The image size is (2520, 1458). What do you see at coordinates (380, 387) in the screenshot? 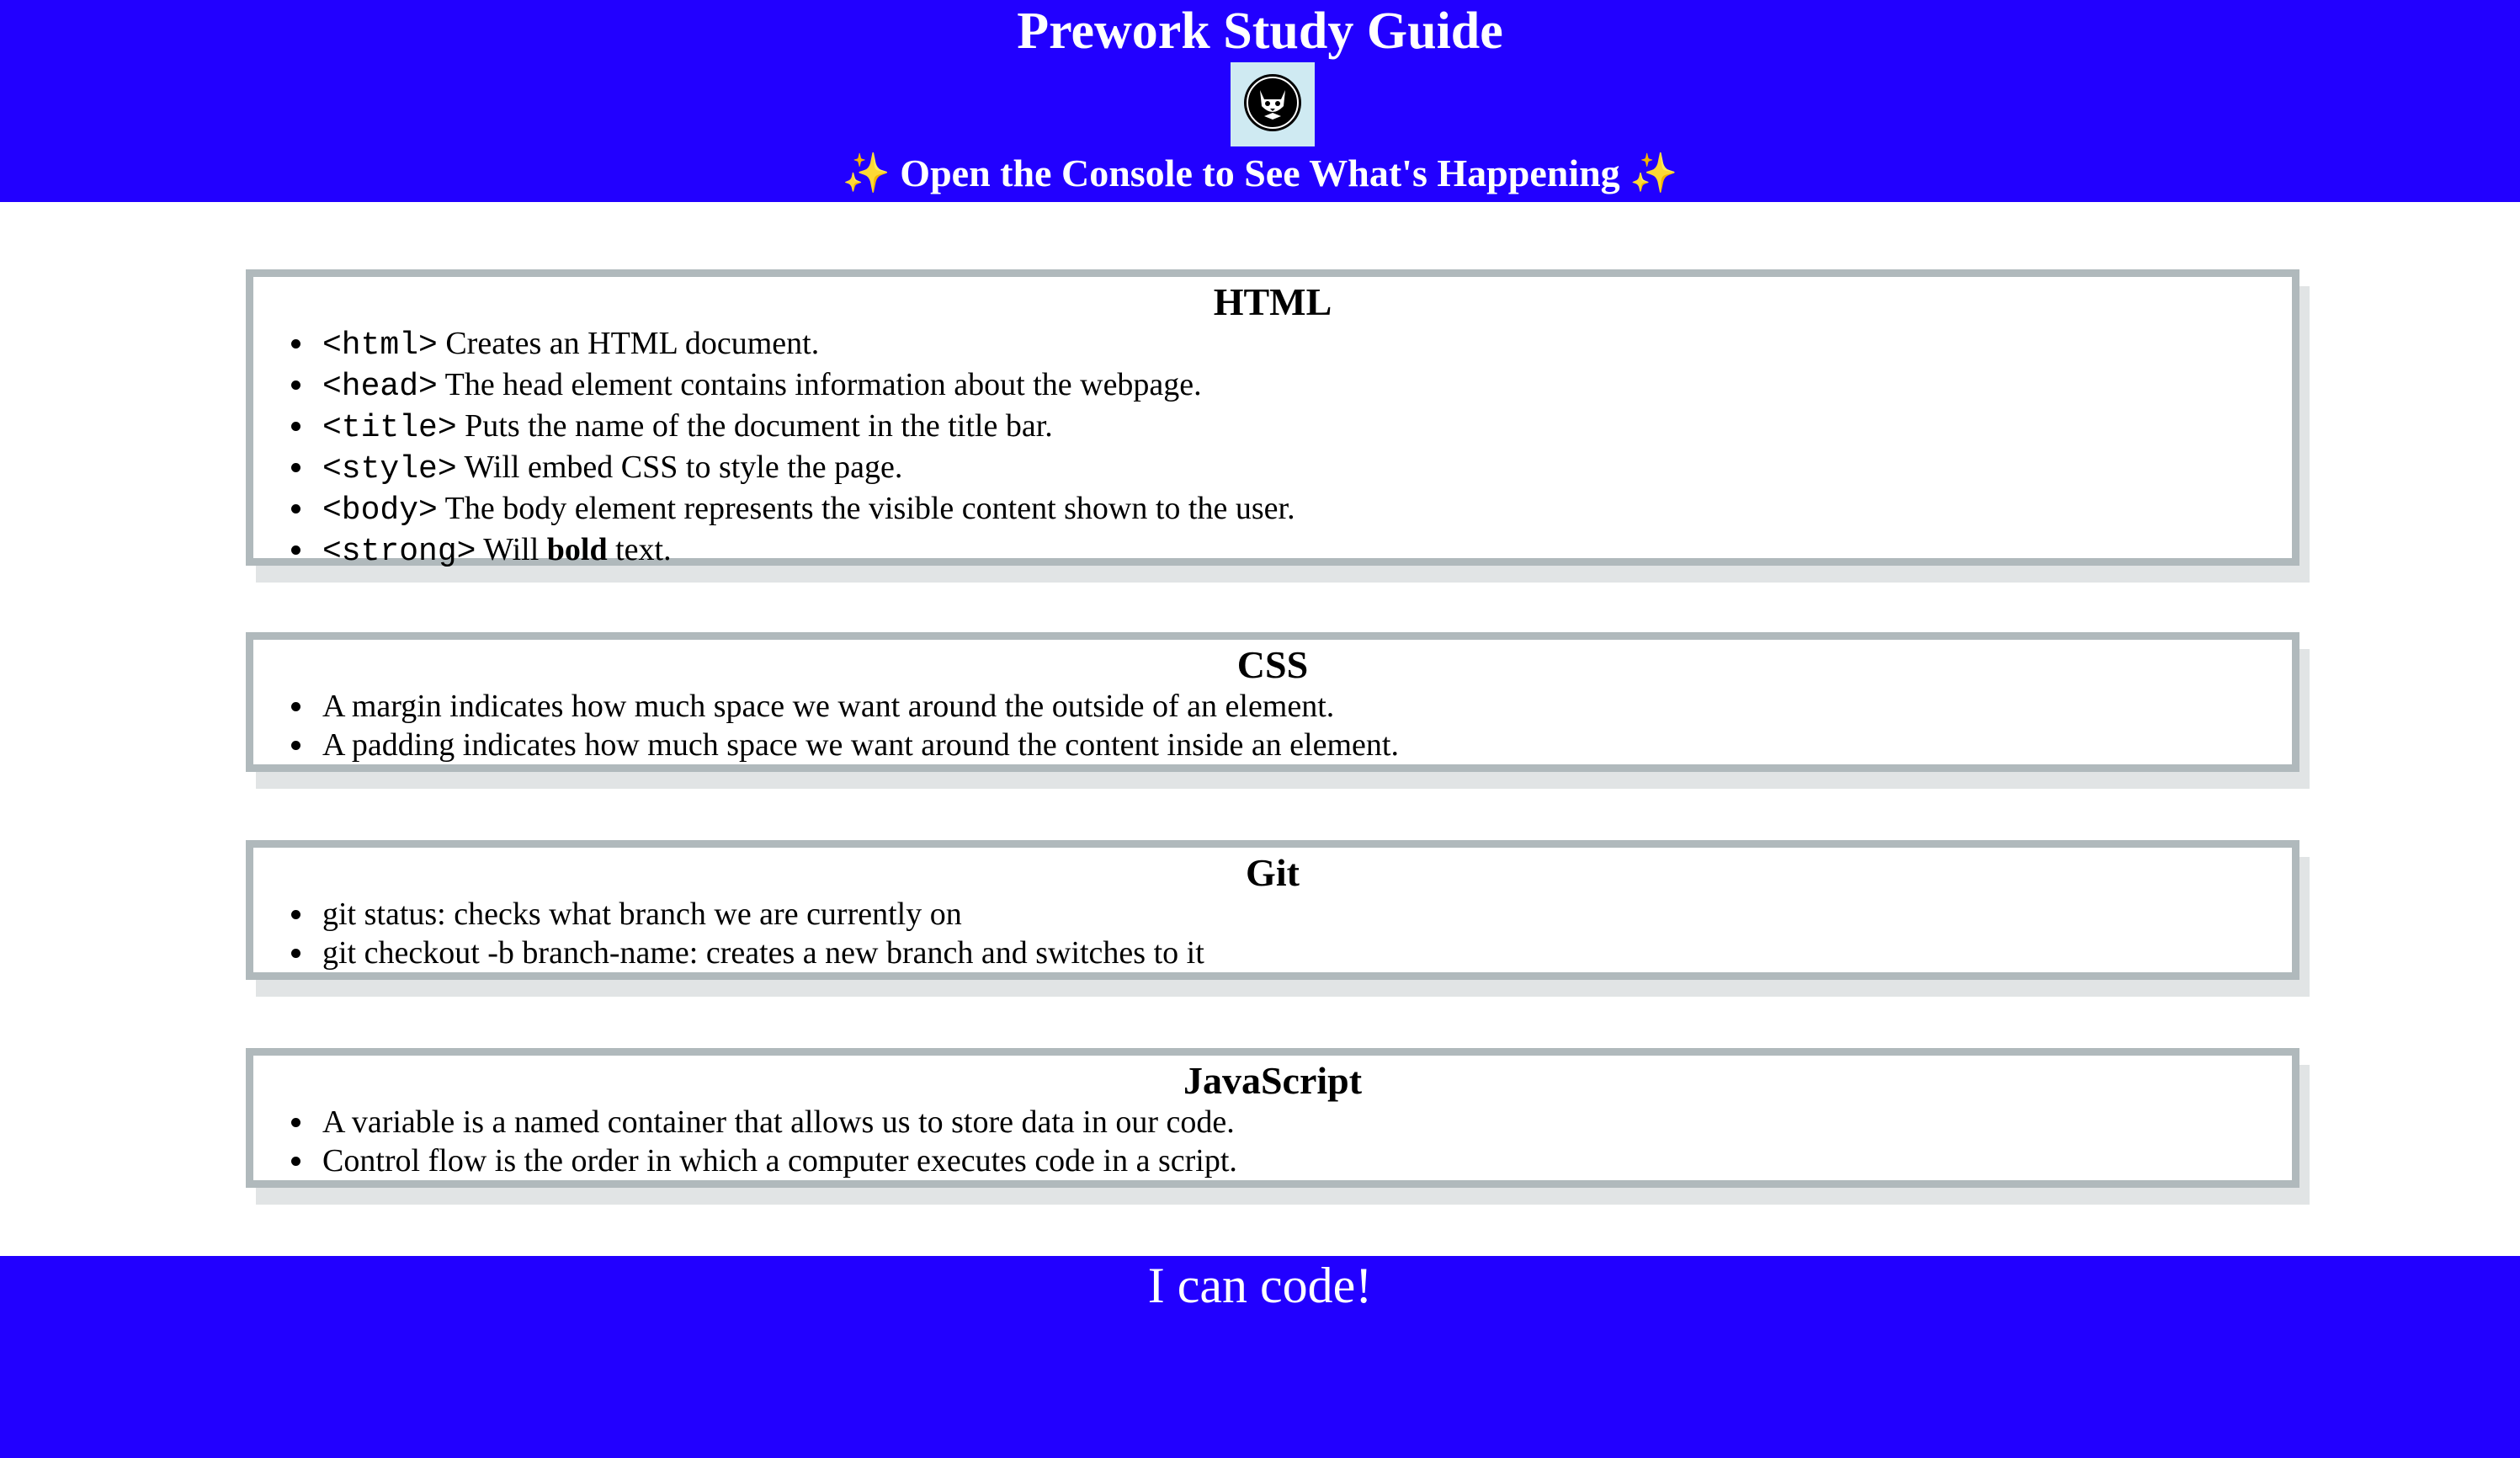
I see `code-tag: <head>` at bounding box center [380, 387].